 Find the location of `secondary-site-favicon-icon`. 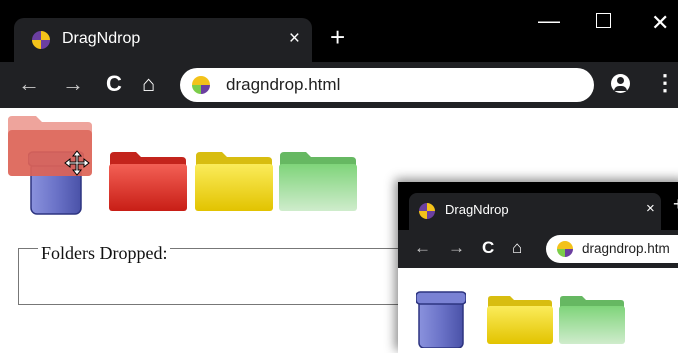

secondary-site-favicon-icon is located at coordinates (565, 249).